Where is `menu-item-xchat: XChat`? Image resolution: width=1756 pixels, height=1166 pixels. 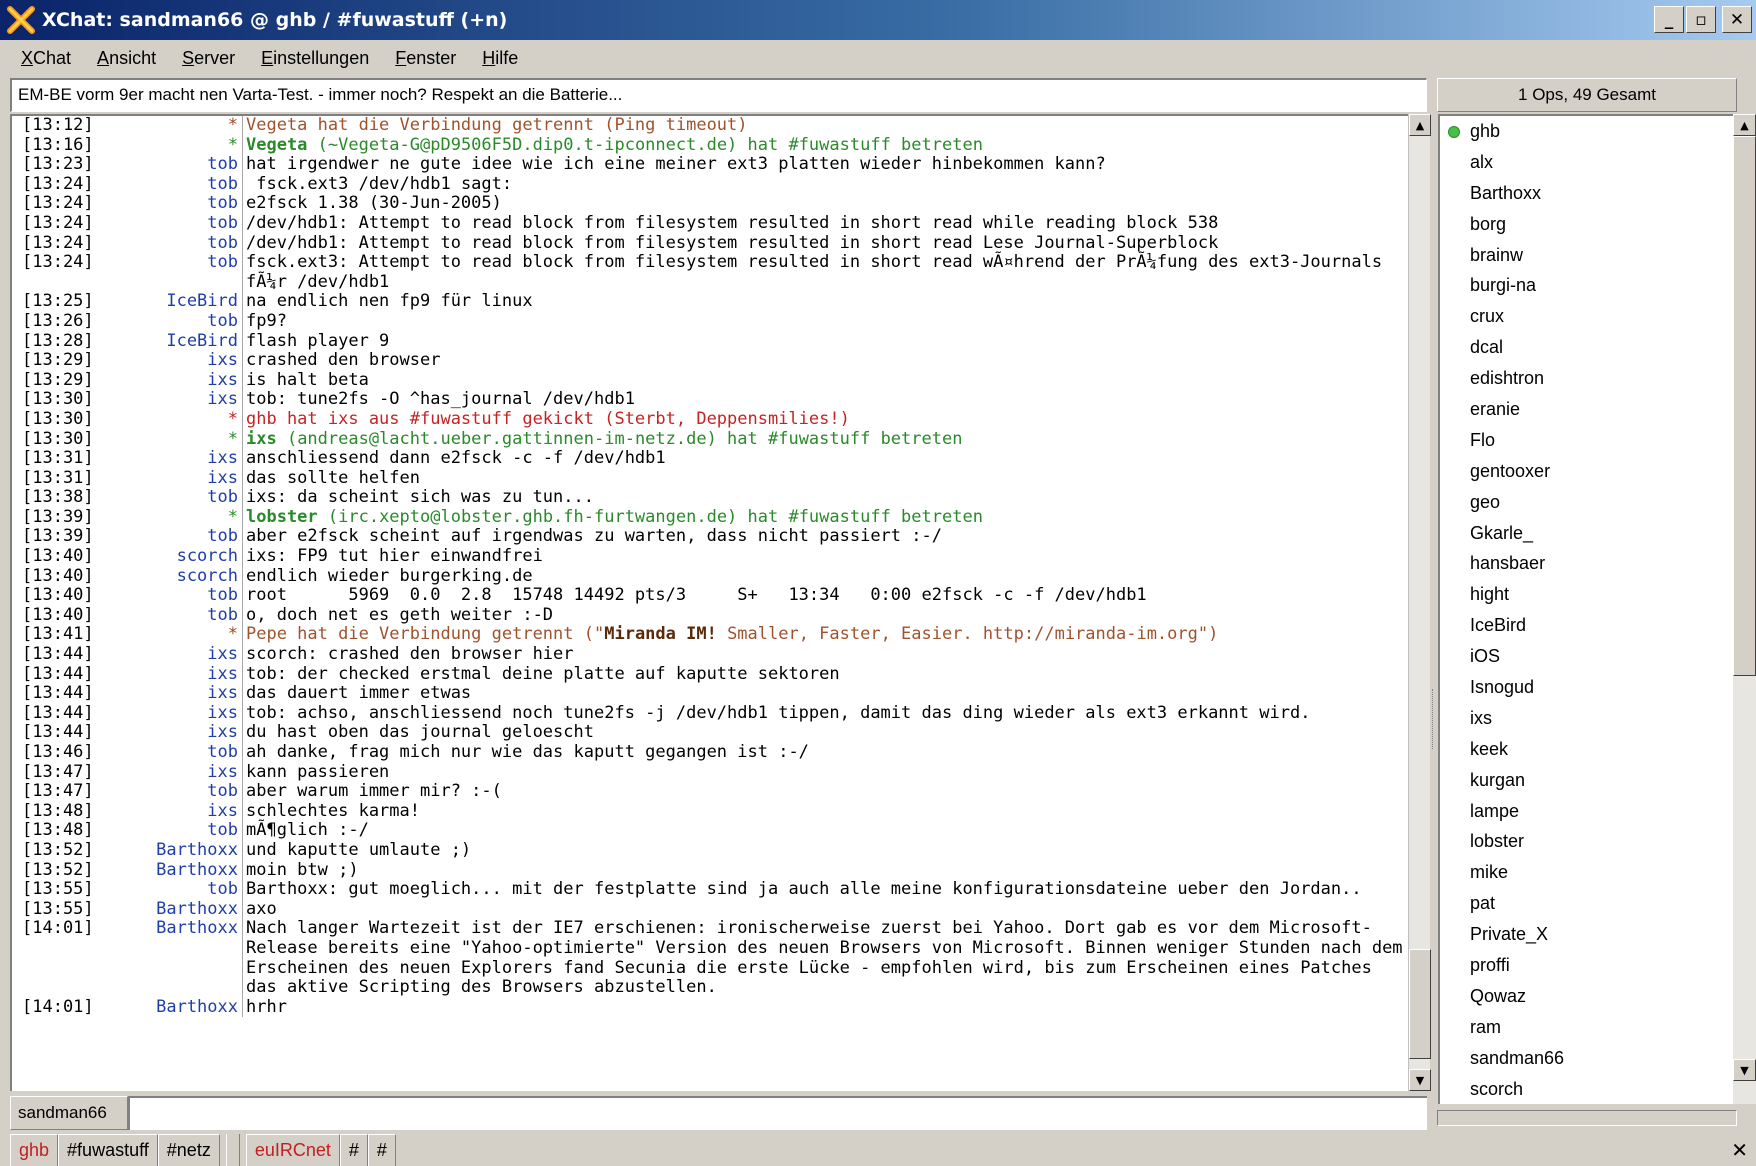
menu-item-xchat: XChat is located at coordinates (46, 58).